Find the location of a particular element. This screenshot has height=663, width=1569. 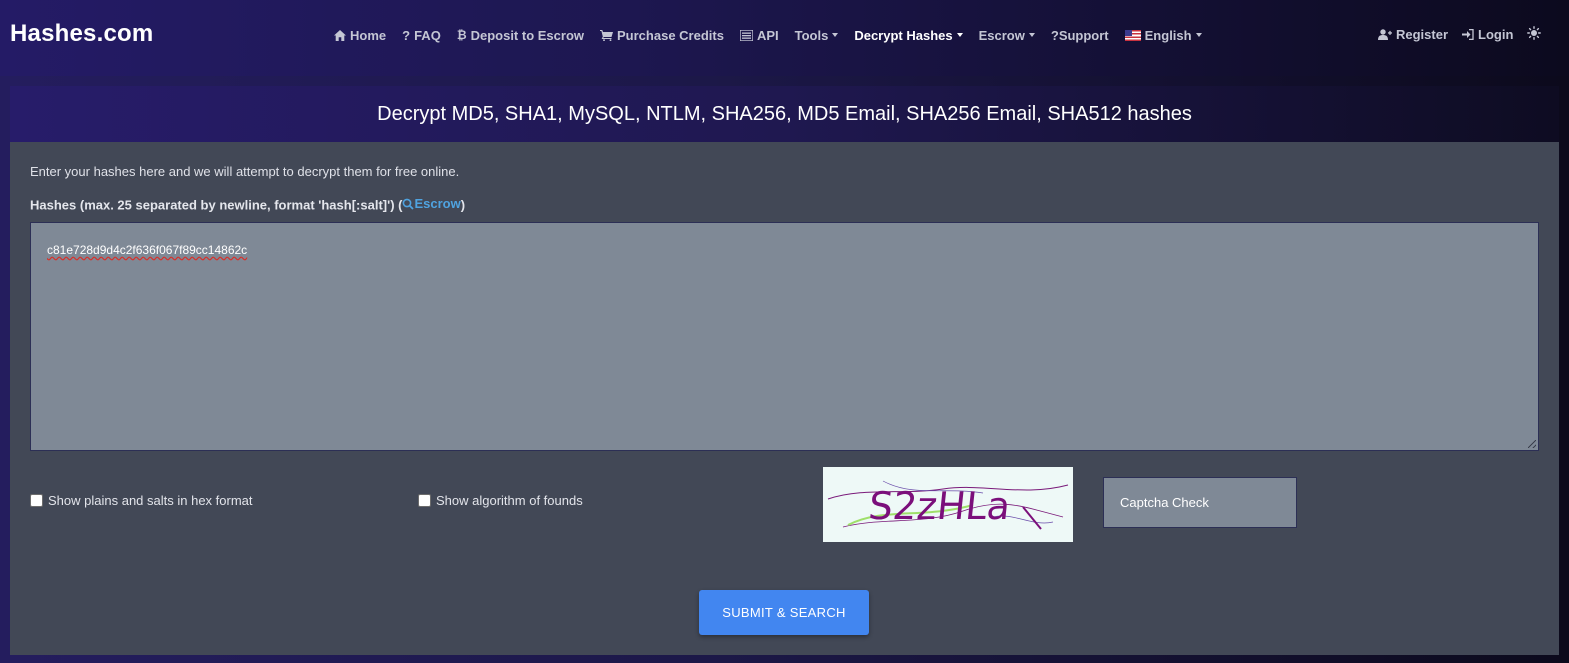

account-nav: Register Login is located at coordinates (1466, 34).